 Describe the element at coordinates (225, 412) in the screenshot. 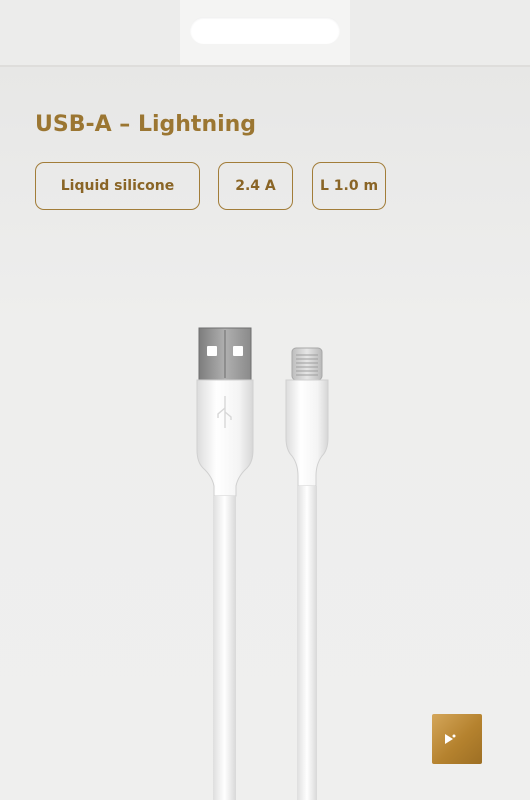

I see `usb-a-connector` at that location.